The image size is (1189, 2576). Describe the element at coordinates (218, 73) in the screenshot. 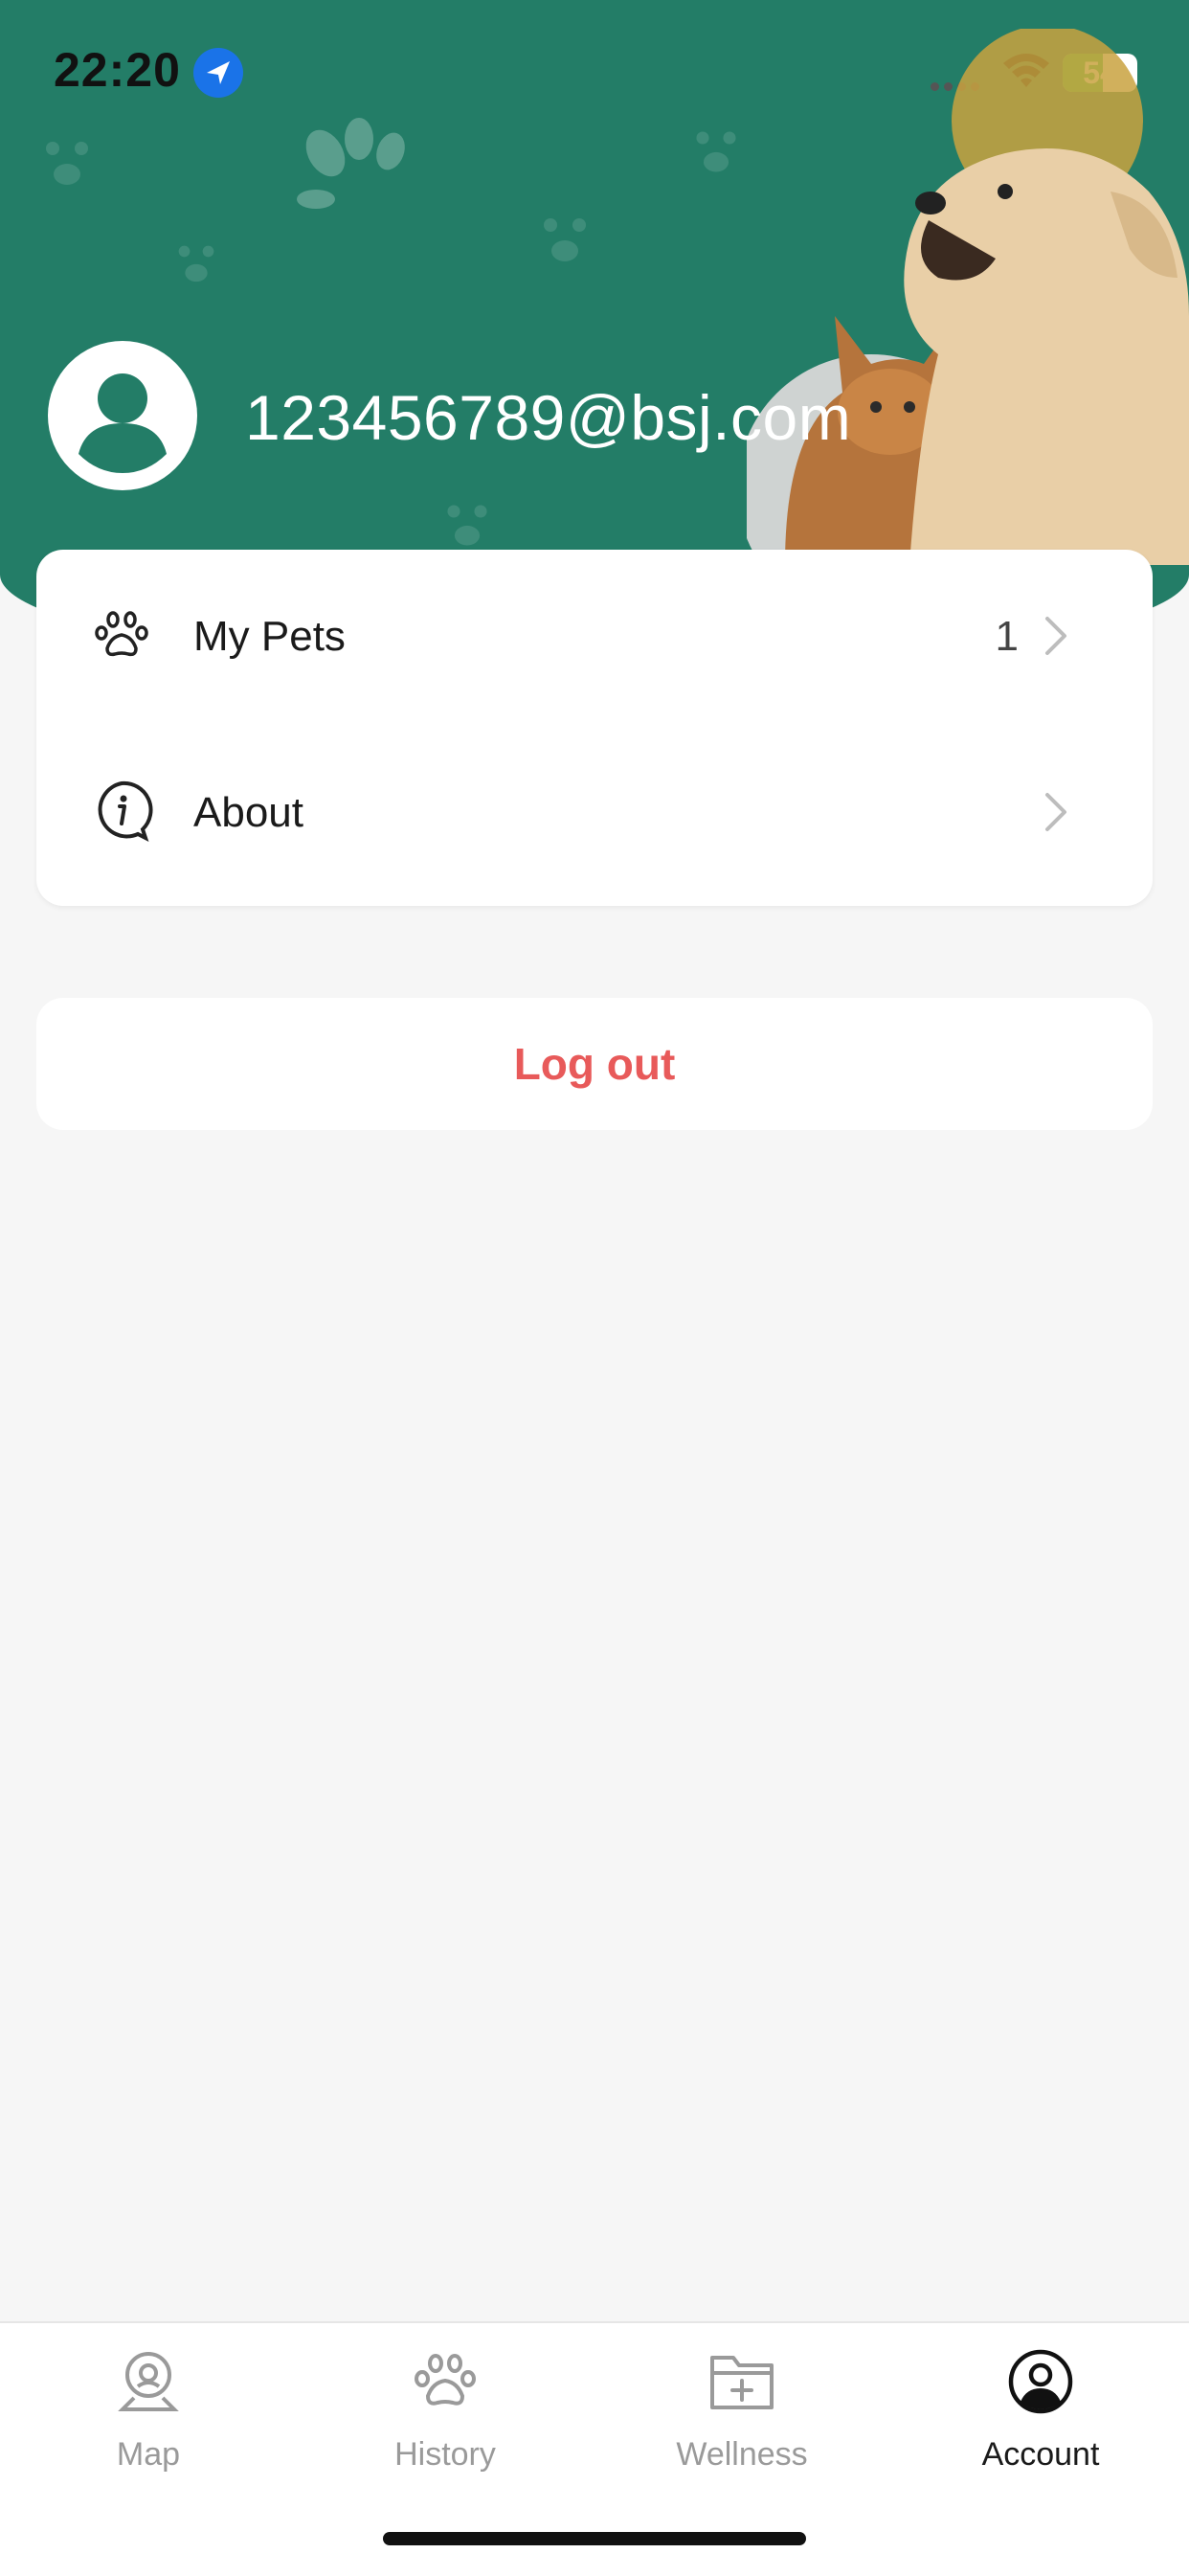

I see `location-arrow-icon` at that location.